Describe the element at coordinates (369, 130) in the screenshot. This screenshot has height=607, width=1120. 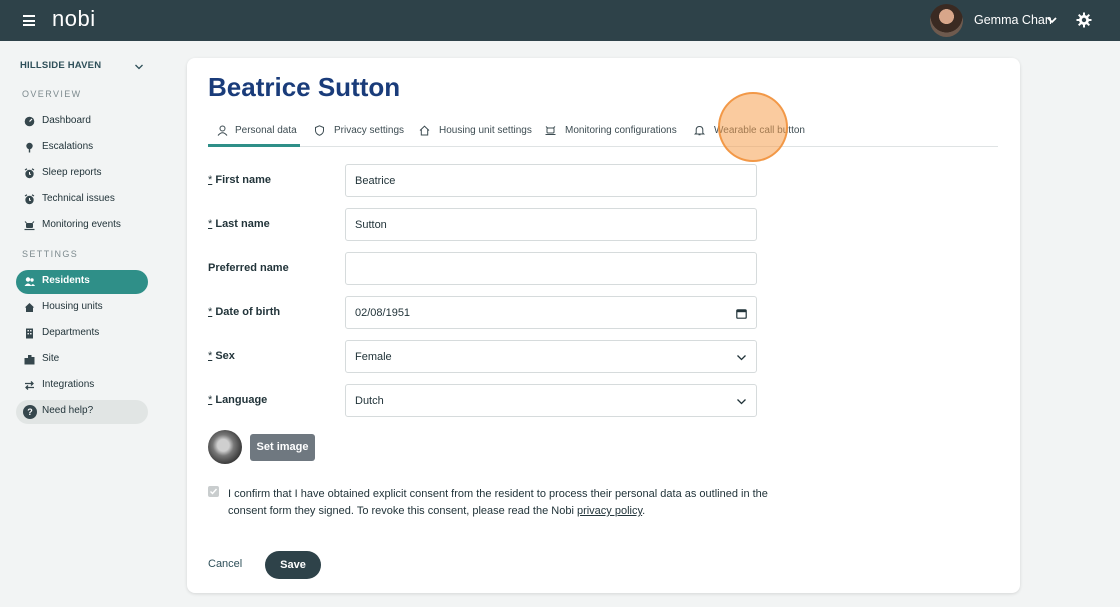
I see `tab-label: Privacy settings` at that location.